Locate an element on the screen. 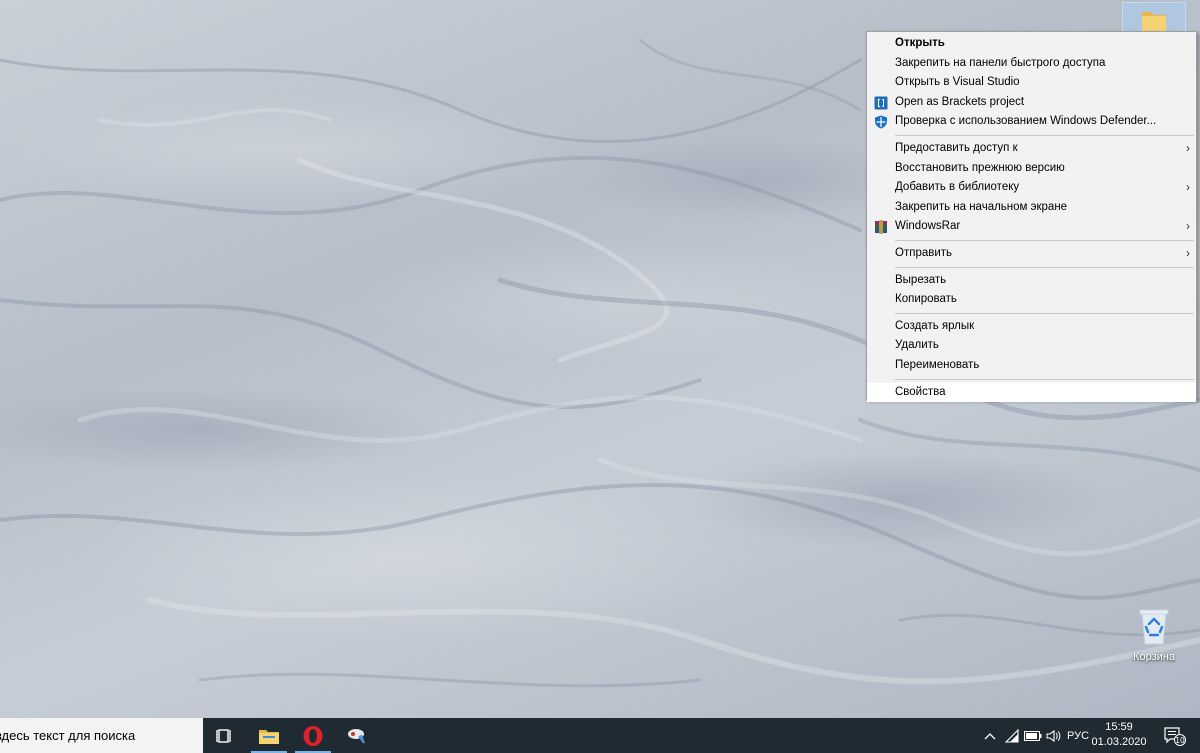 The height and width of the screenshot is (753, 1200). opera-icon is located at coordinates (313, 735).